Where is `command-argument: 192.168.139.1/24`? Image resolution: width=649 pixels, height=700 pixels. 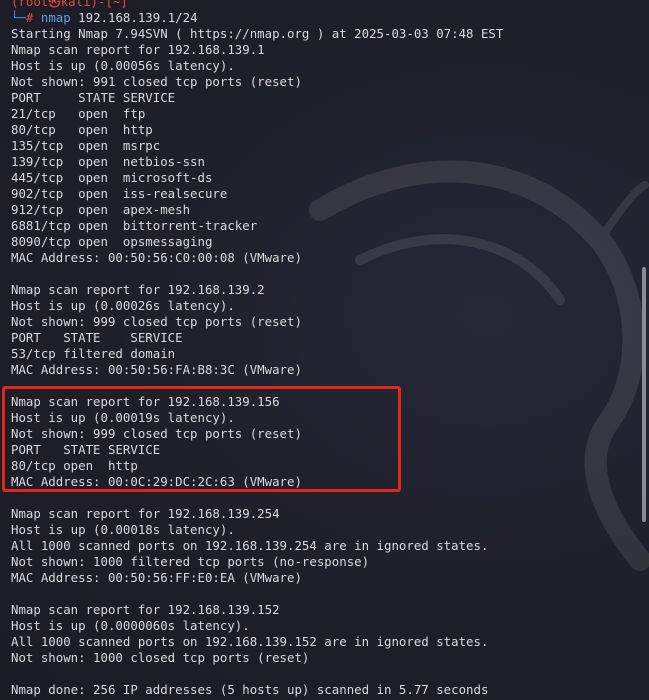 command-argument: 192.168.139.1/24 is located at coordinates (138, 17).